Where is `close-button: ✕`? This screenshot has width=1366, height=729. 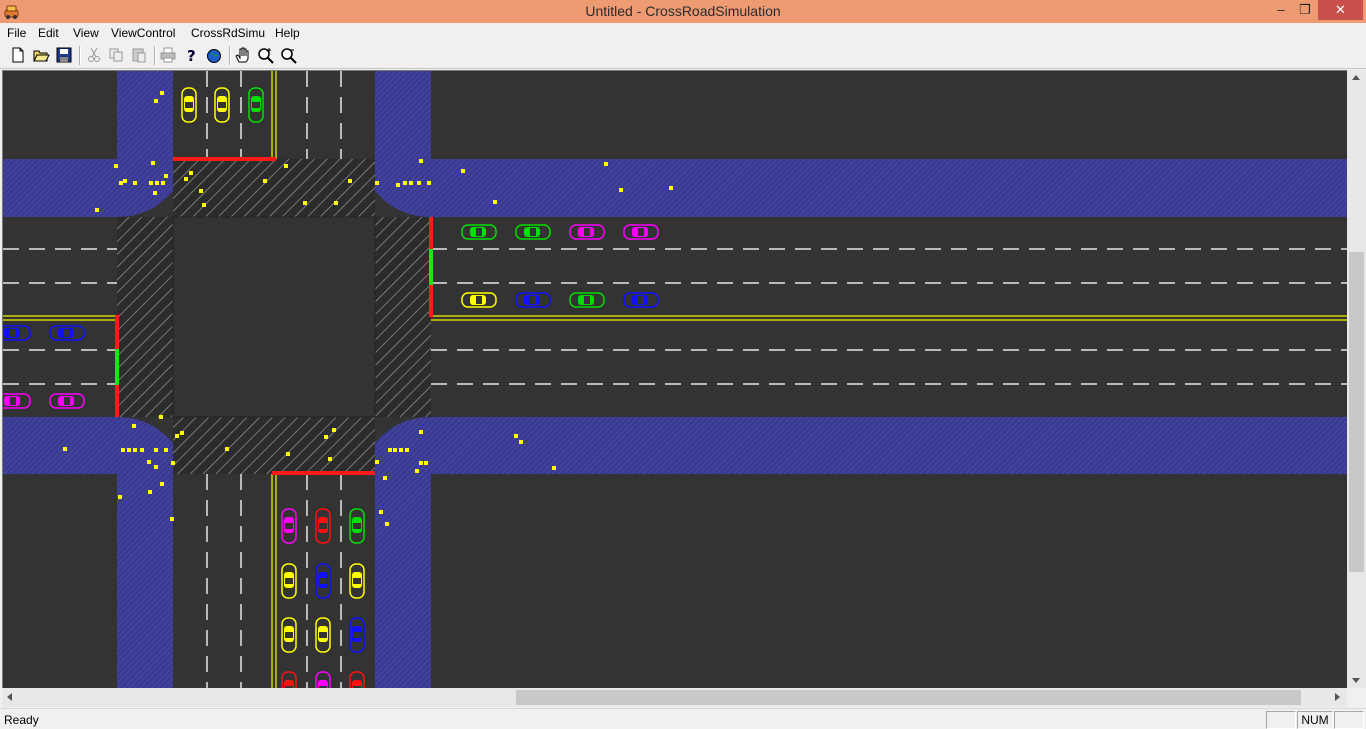 close-button: ✕ is located at coordinates (1340, 10).